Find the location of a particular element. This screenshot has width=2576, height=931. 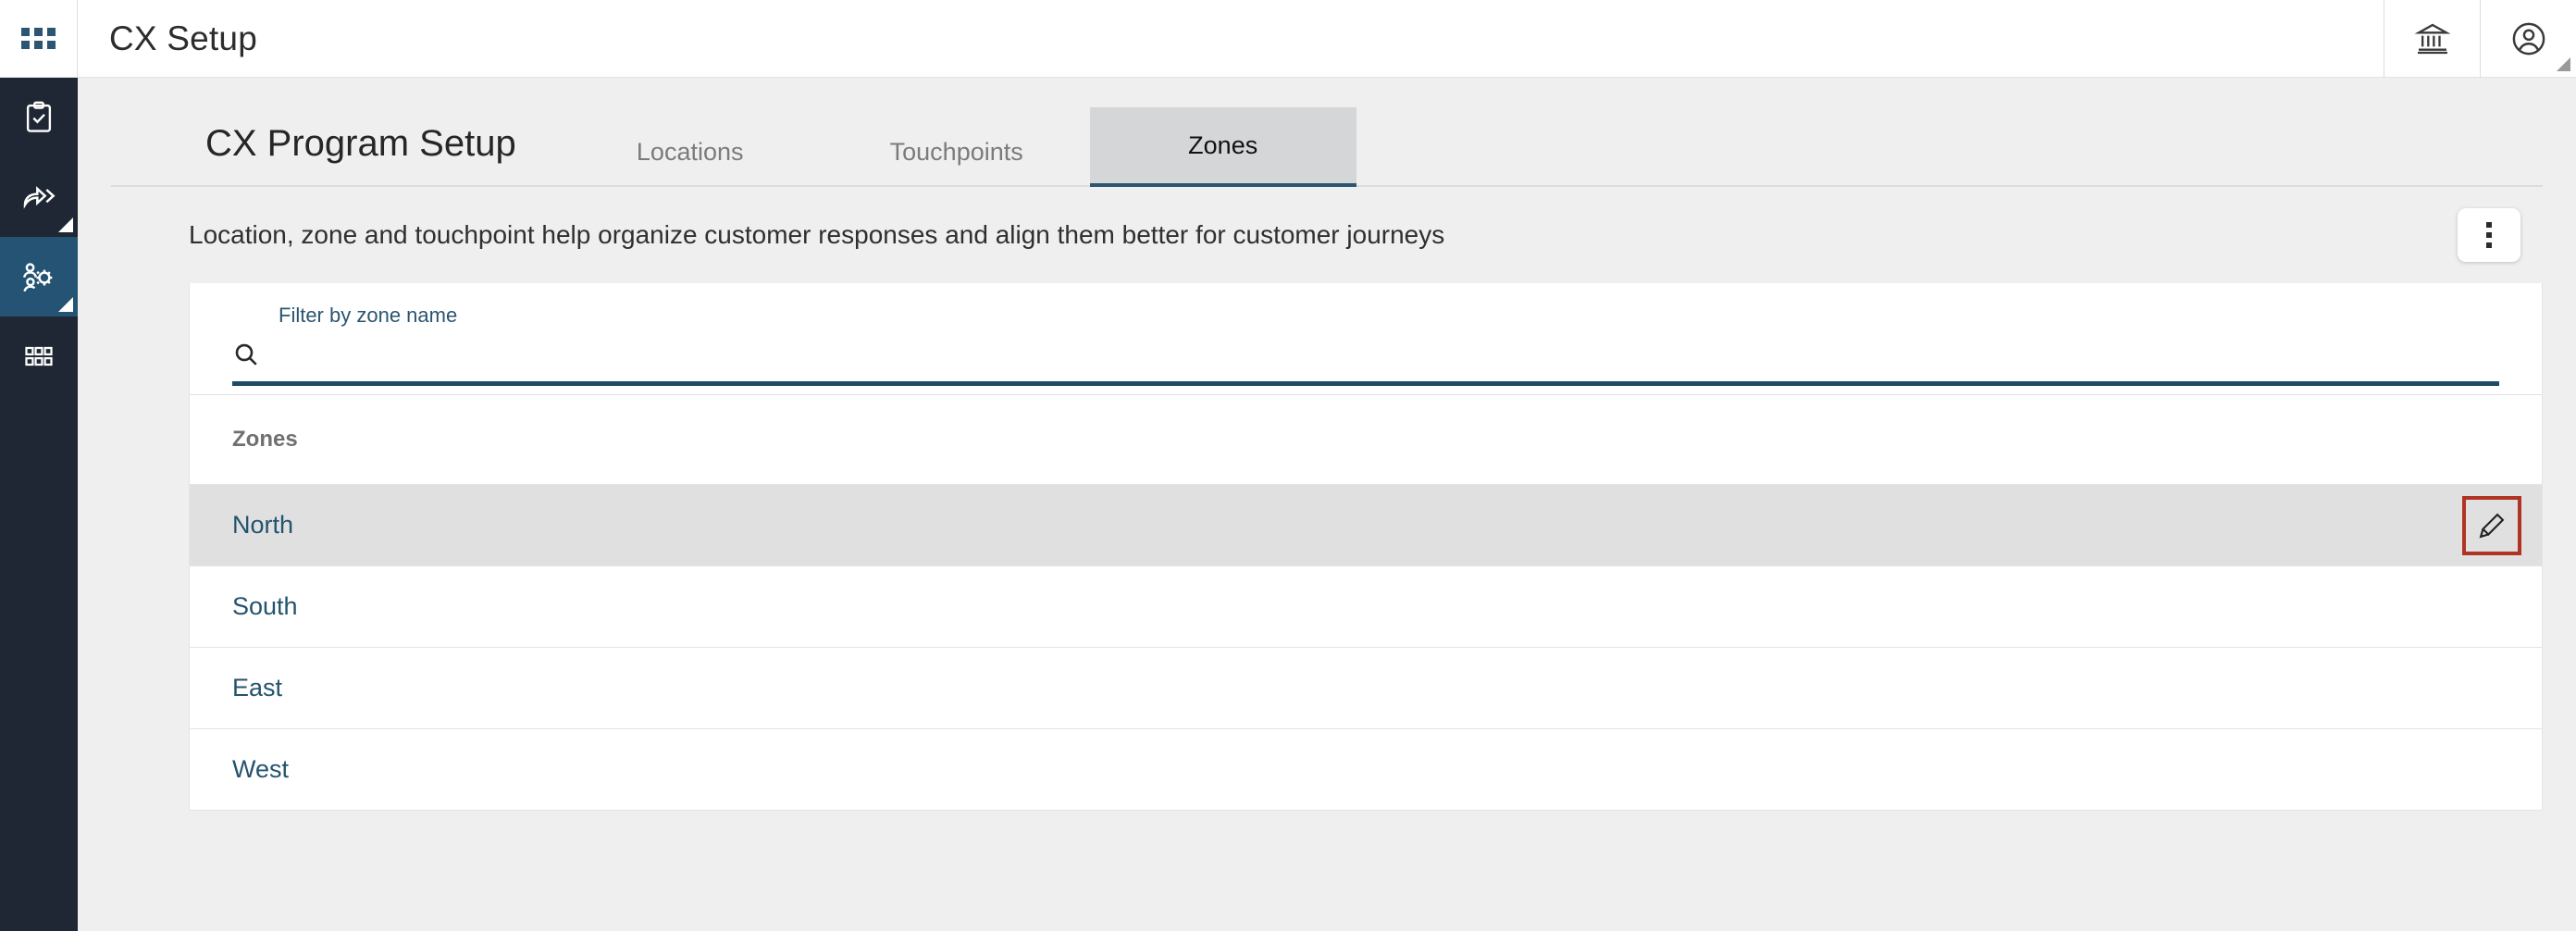

filter-input-row is located at coordinates (1365, 354).